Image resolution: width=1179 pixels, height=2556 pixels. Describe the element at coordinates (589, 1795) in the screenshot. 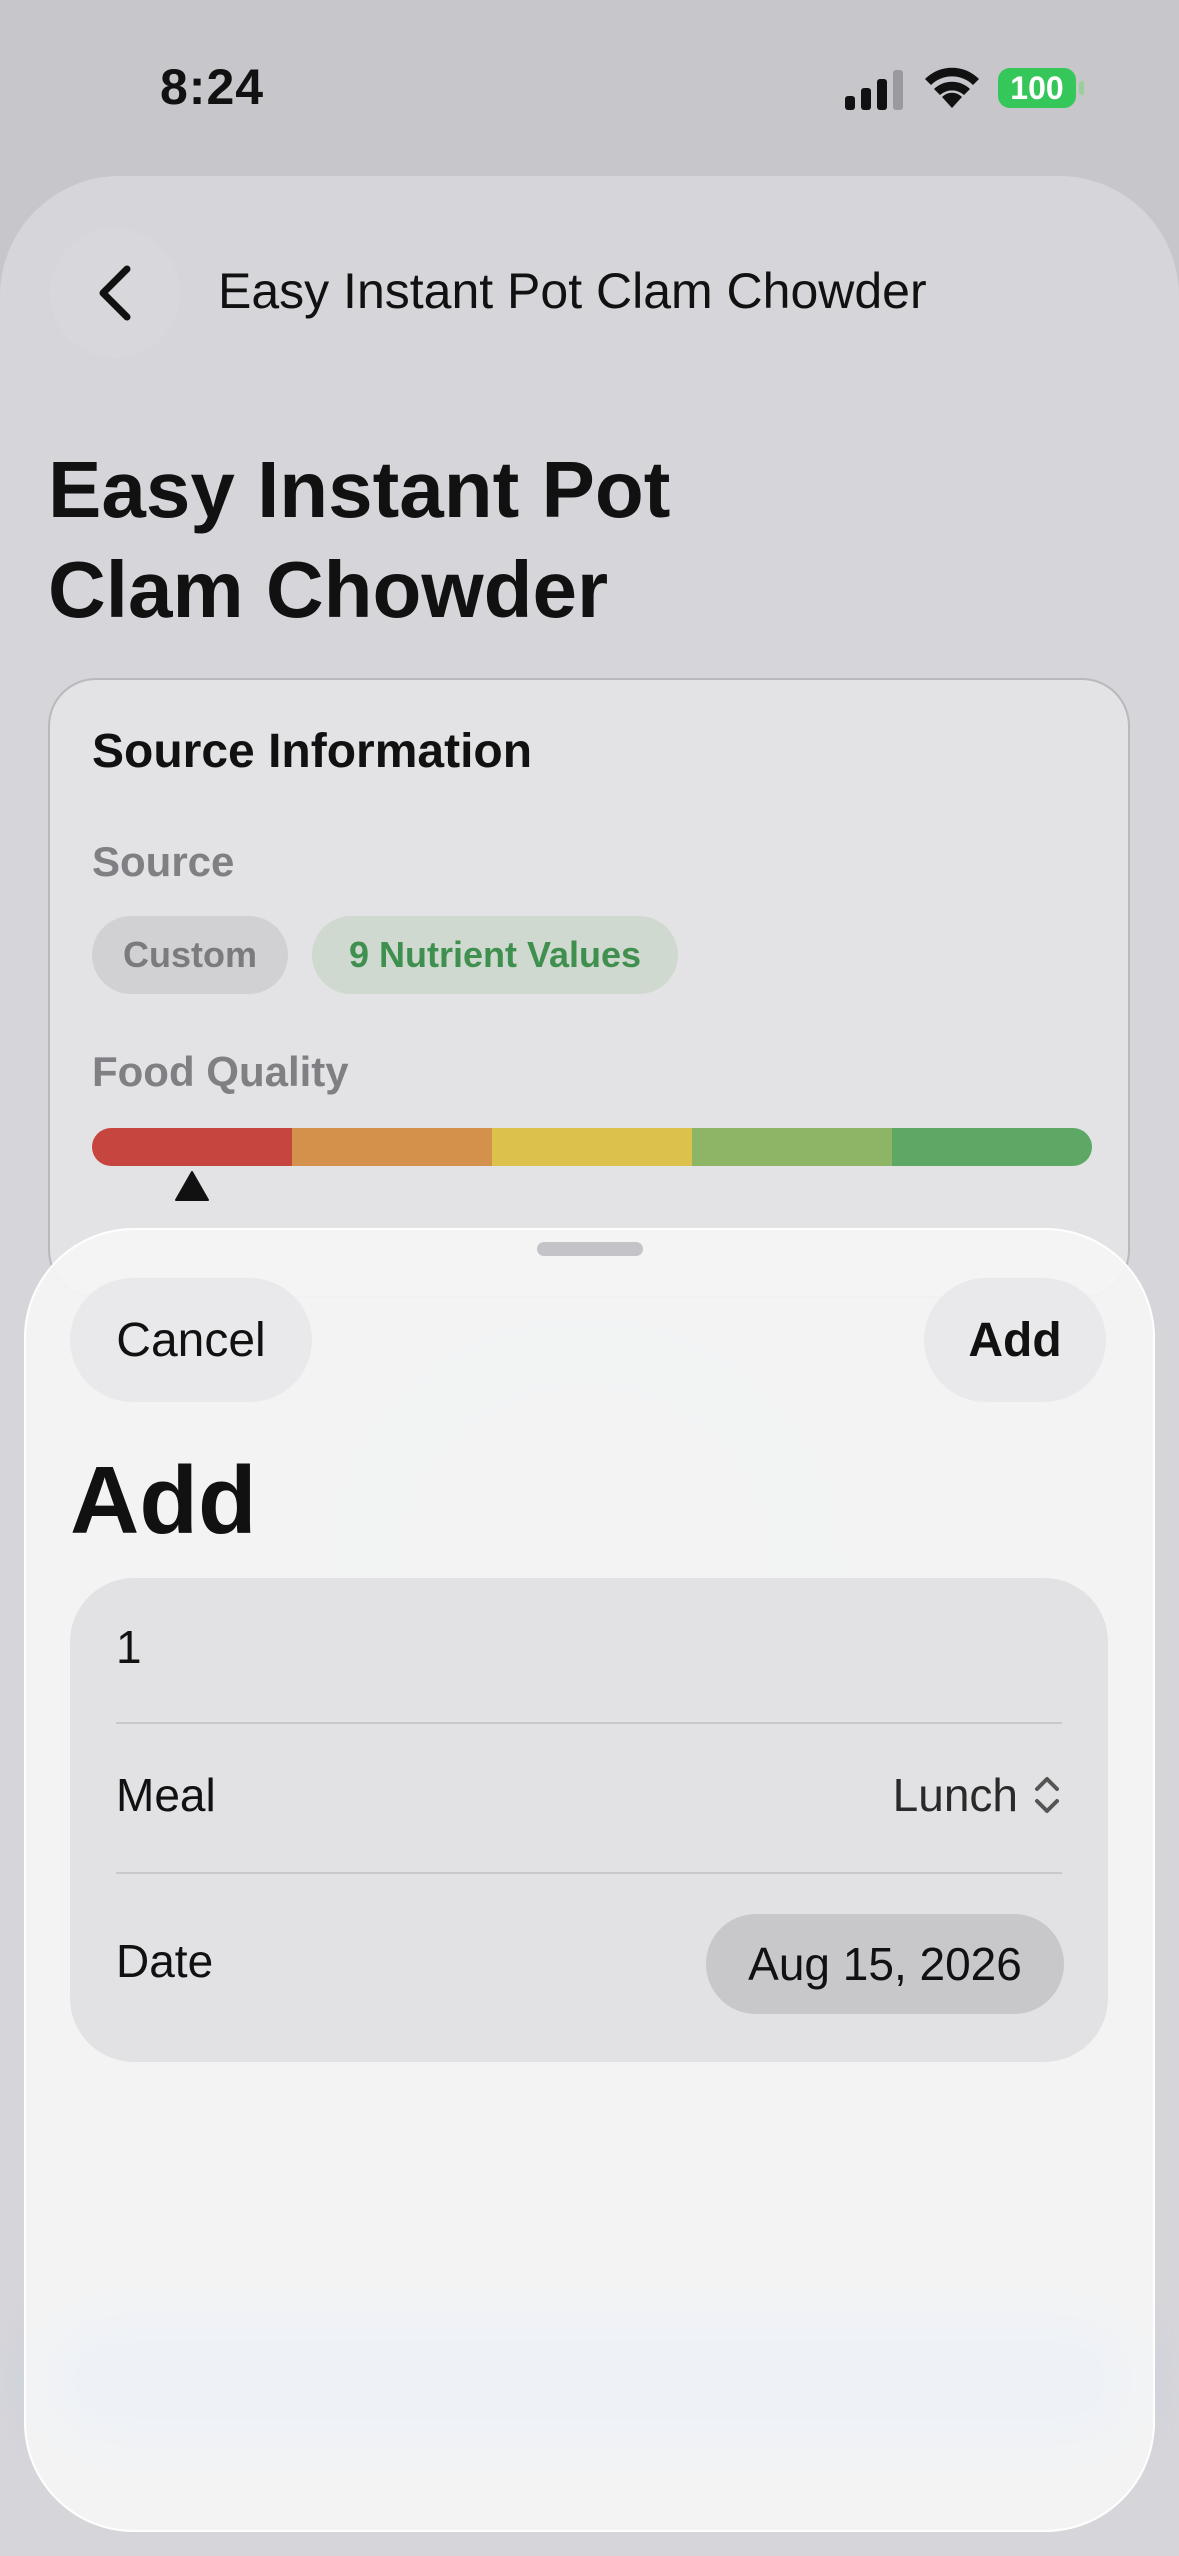

I see `meal-row: Meal Lunch` at that location.